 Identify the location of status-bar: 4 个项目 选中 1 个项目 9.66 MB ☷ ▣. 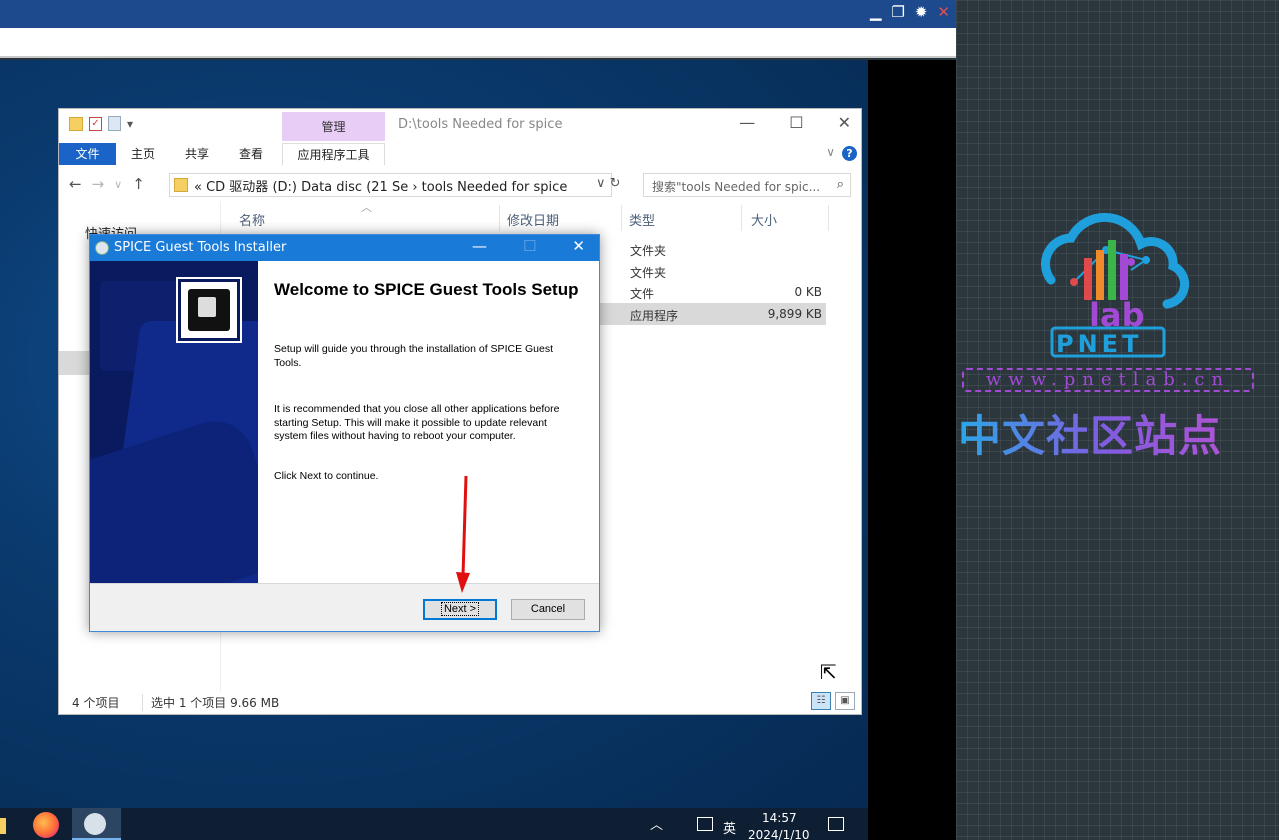
(460, 701).